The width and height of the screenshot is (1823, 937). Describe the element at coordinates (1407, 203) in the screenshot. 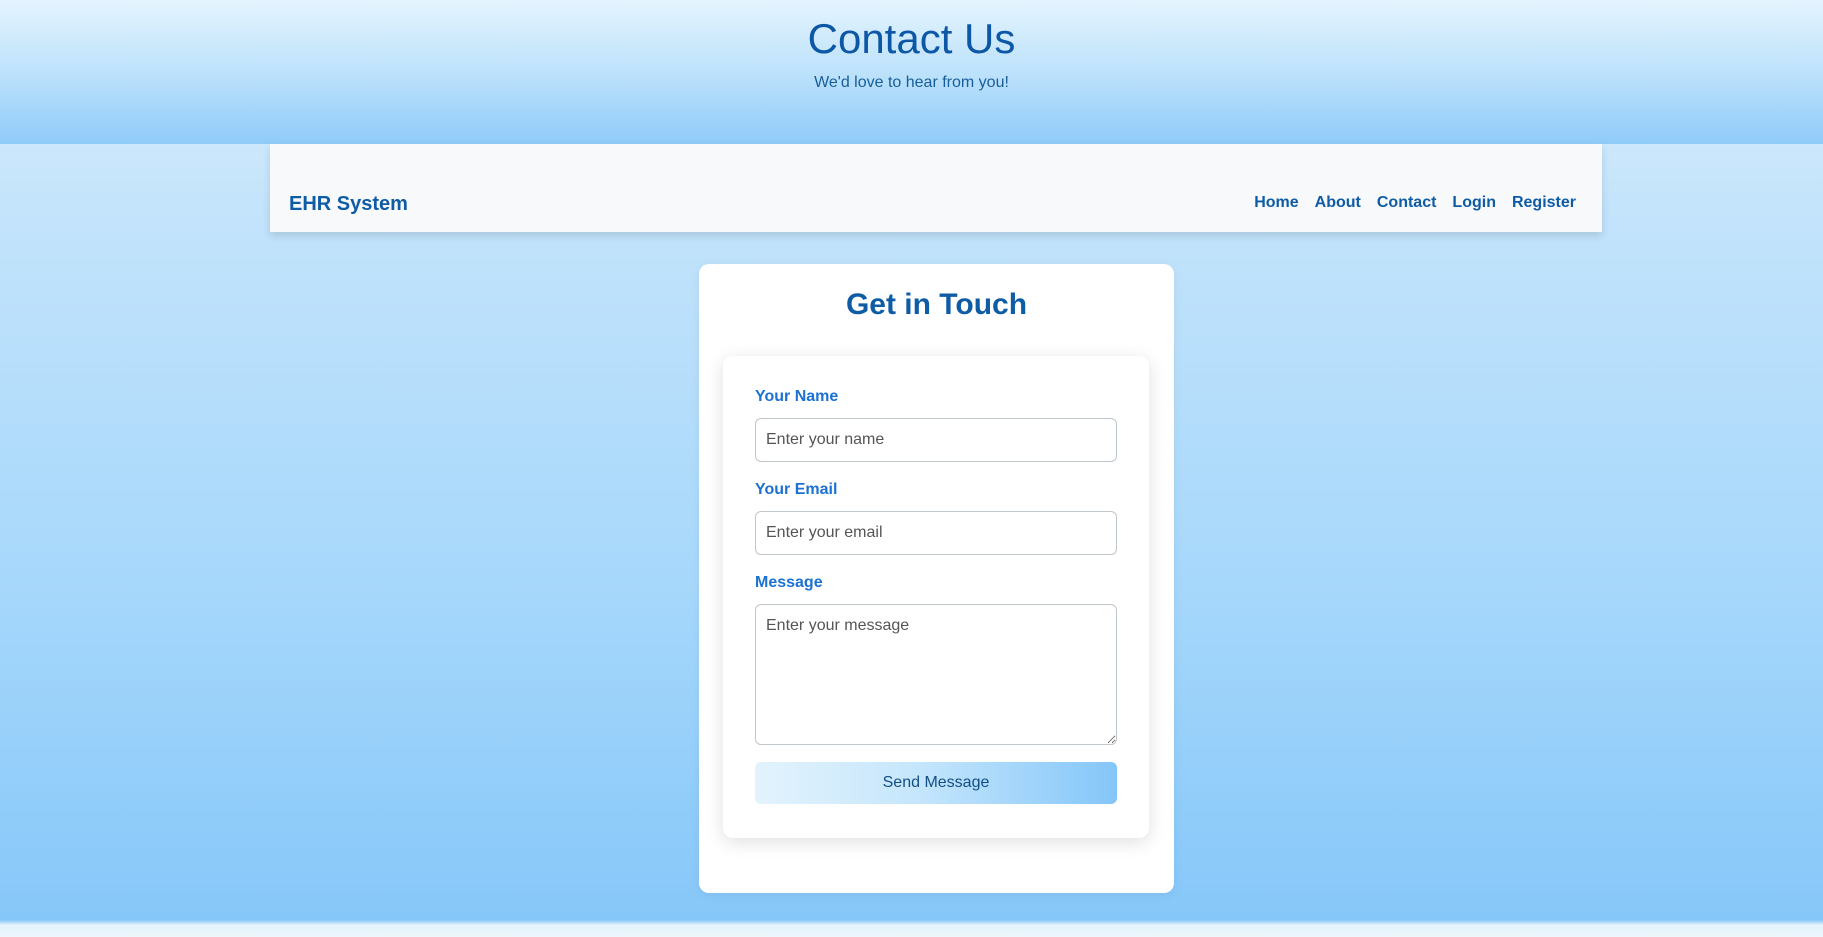

I see `nav-link-contact: Contact` at that location.